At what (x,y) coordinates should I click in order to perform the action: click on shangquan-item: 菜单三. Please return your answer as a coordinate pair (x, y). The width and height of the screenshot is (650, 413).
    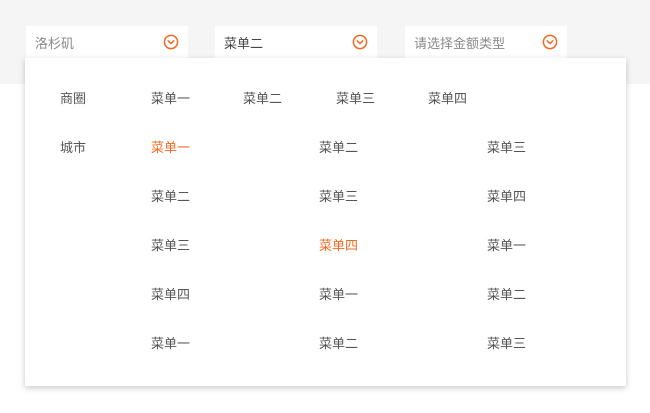
    Looking at the image, I should click on (355, 100).